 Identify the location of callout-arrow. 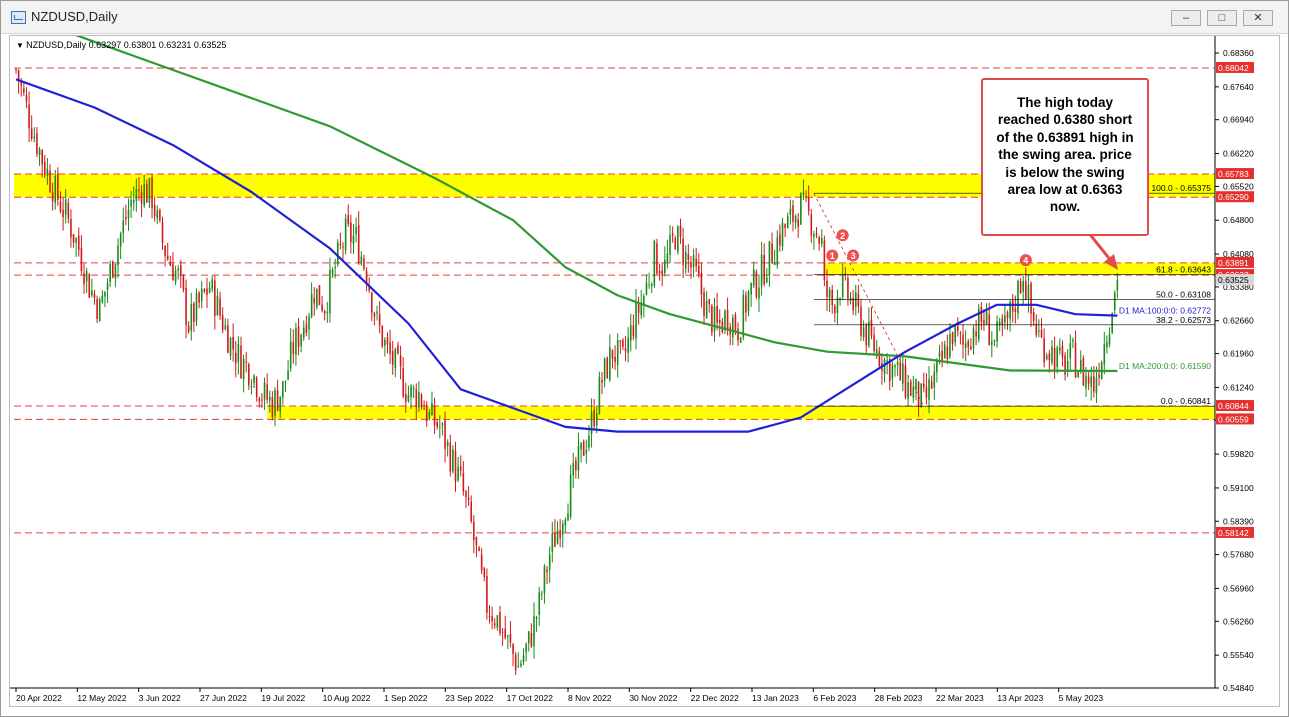
(1100, 247).